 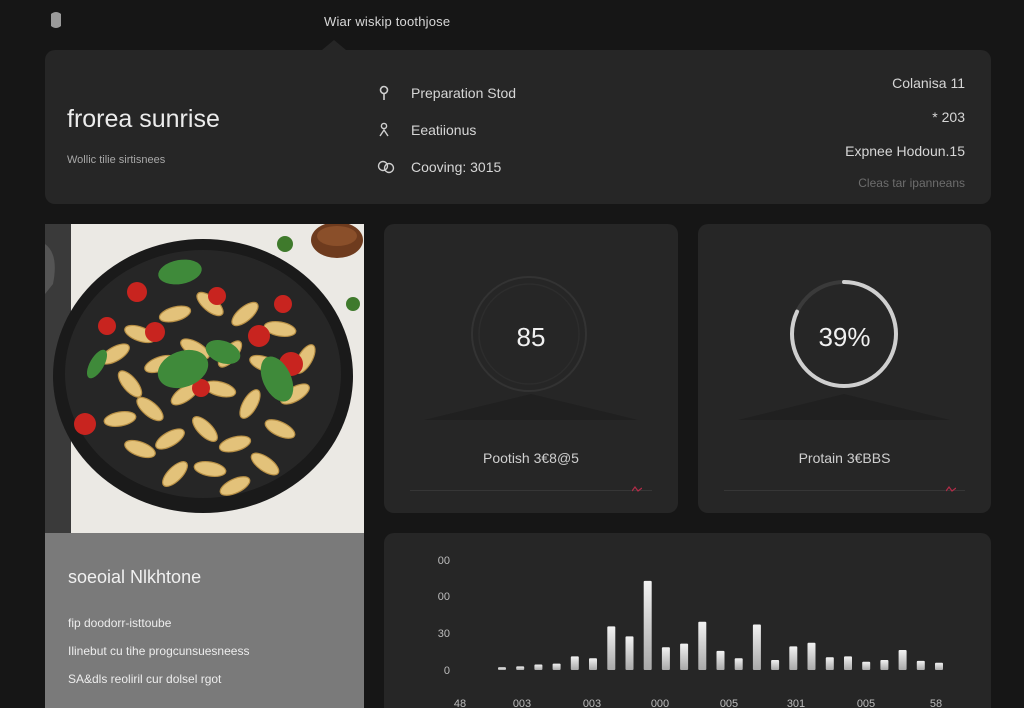 I want to click on recipe-subtitle: Wollic tilie sirtisnees, so click(x=116, y=160).